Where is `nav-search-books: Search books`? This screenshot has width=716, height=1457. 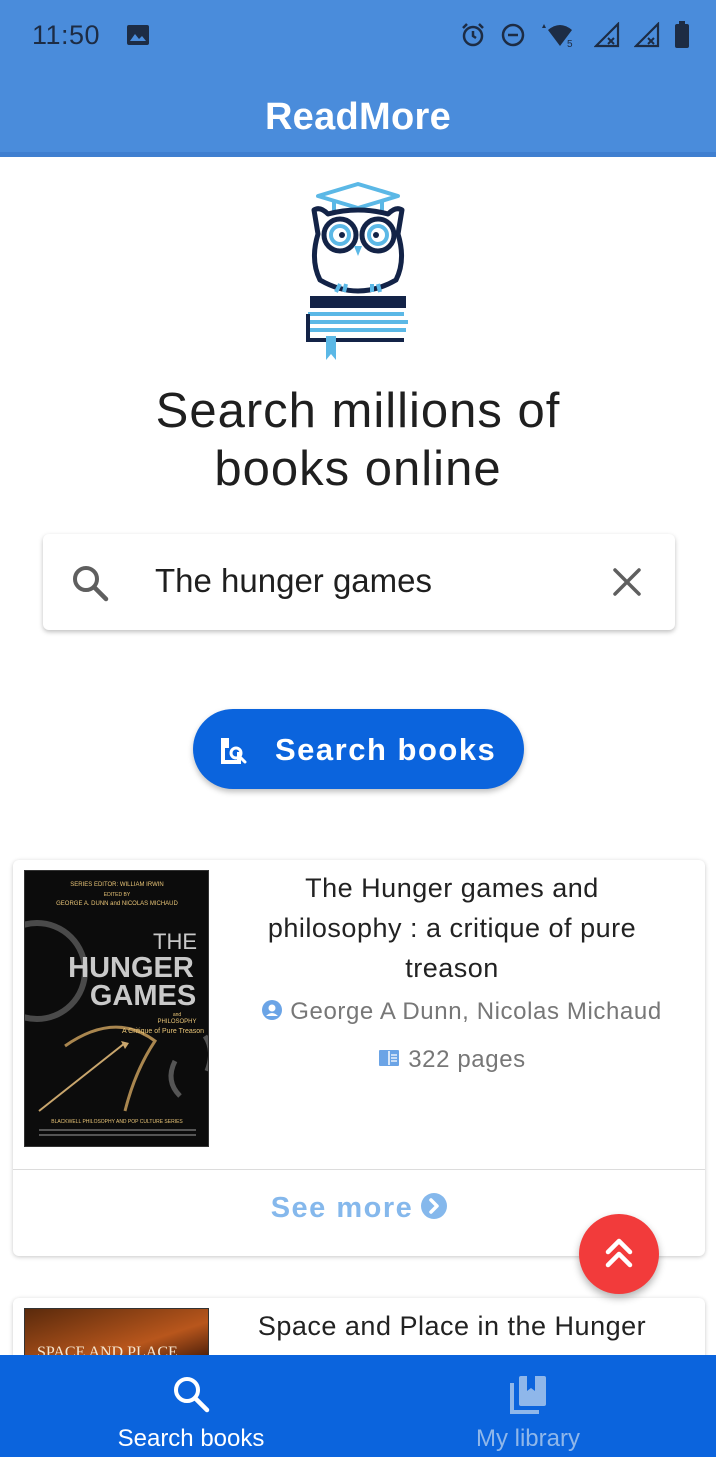 nav-search-books: Search books is located at coordinates (191, 1406).